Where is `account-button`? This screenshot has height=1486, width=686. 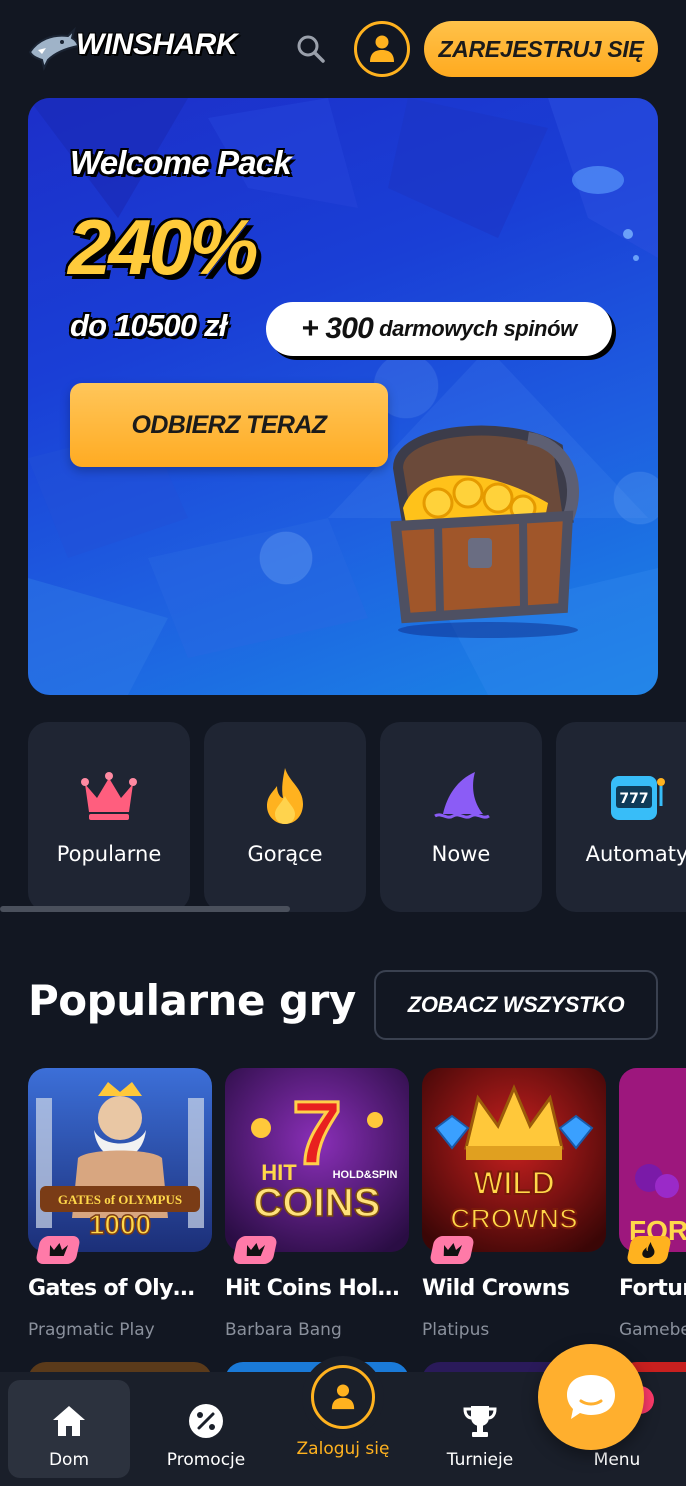 account-button is located at coordinates (382, 49).